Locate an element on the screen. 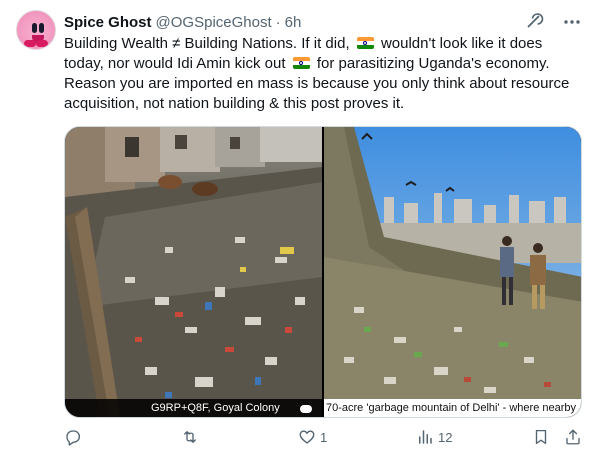  tweet-timestamp: 6h is located at coordinates (293, 22).